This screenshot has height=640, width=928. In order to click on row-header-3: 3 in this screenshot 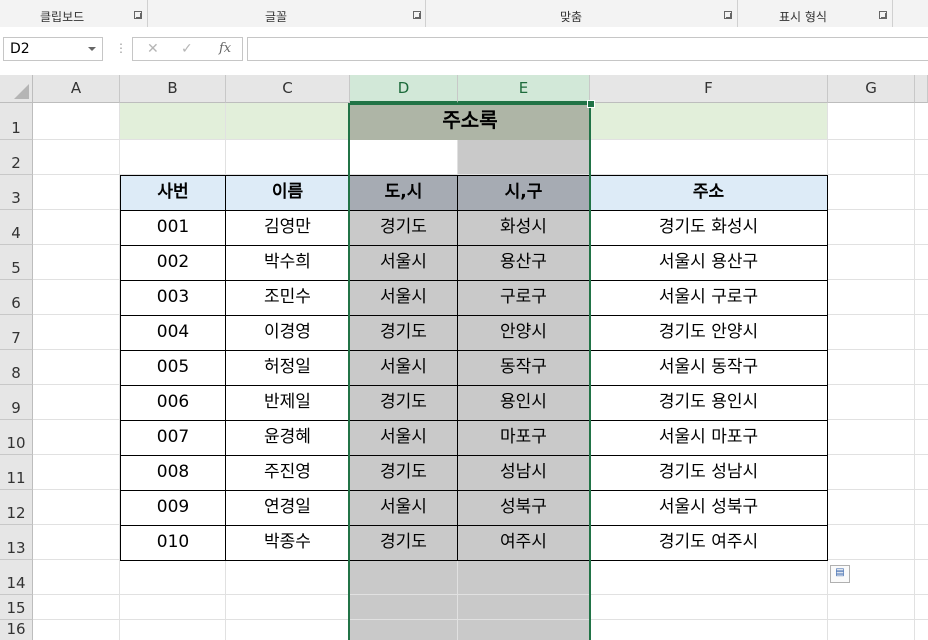, I will do `click(16, 192)`.